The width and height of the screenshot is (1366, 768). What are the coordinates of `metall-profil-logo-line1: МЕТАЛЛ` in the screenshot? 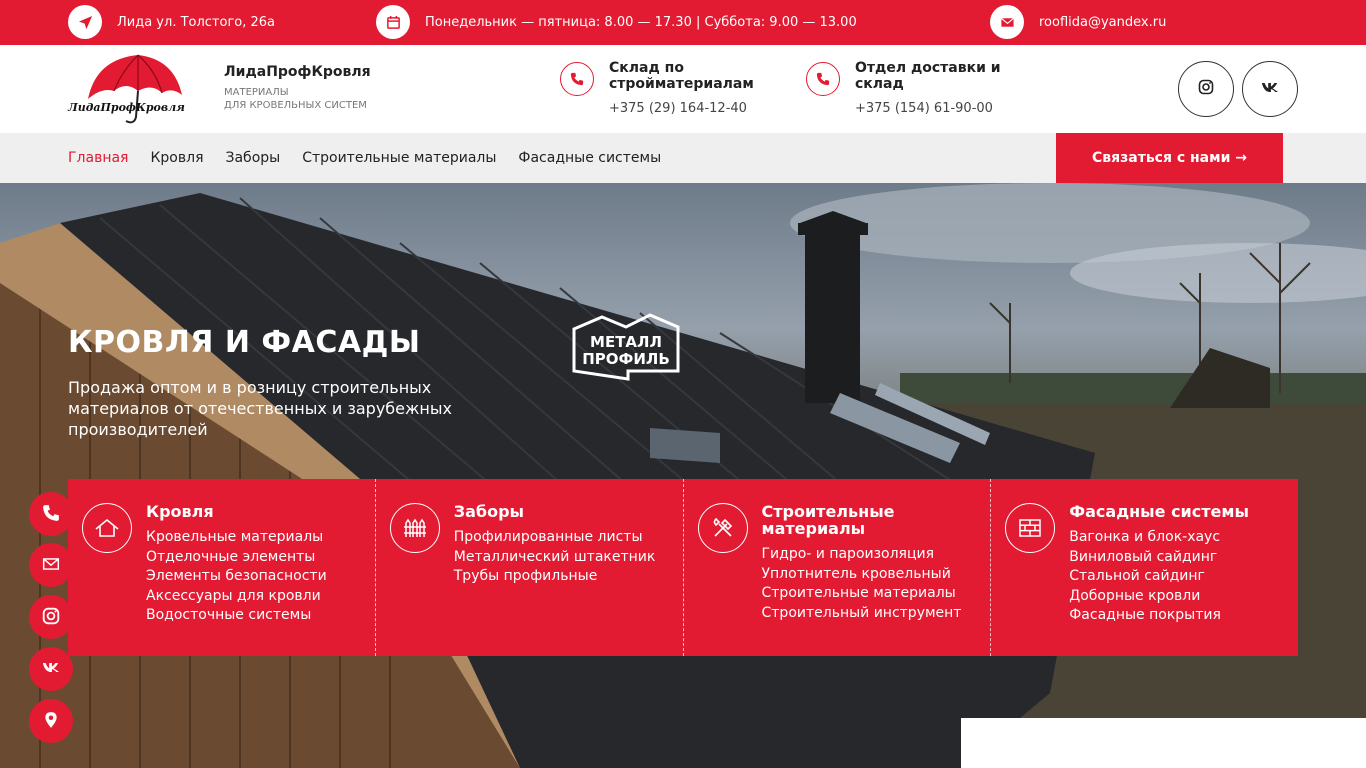 It's located at (626, 342).